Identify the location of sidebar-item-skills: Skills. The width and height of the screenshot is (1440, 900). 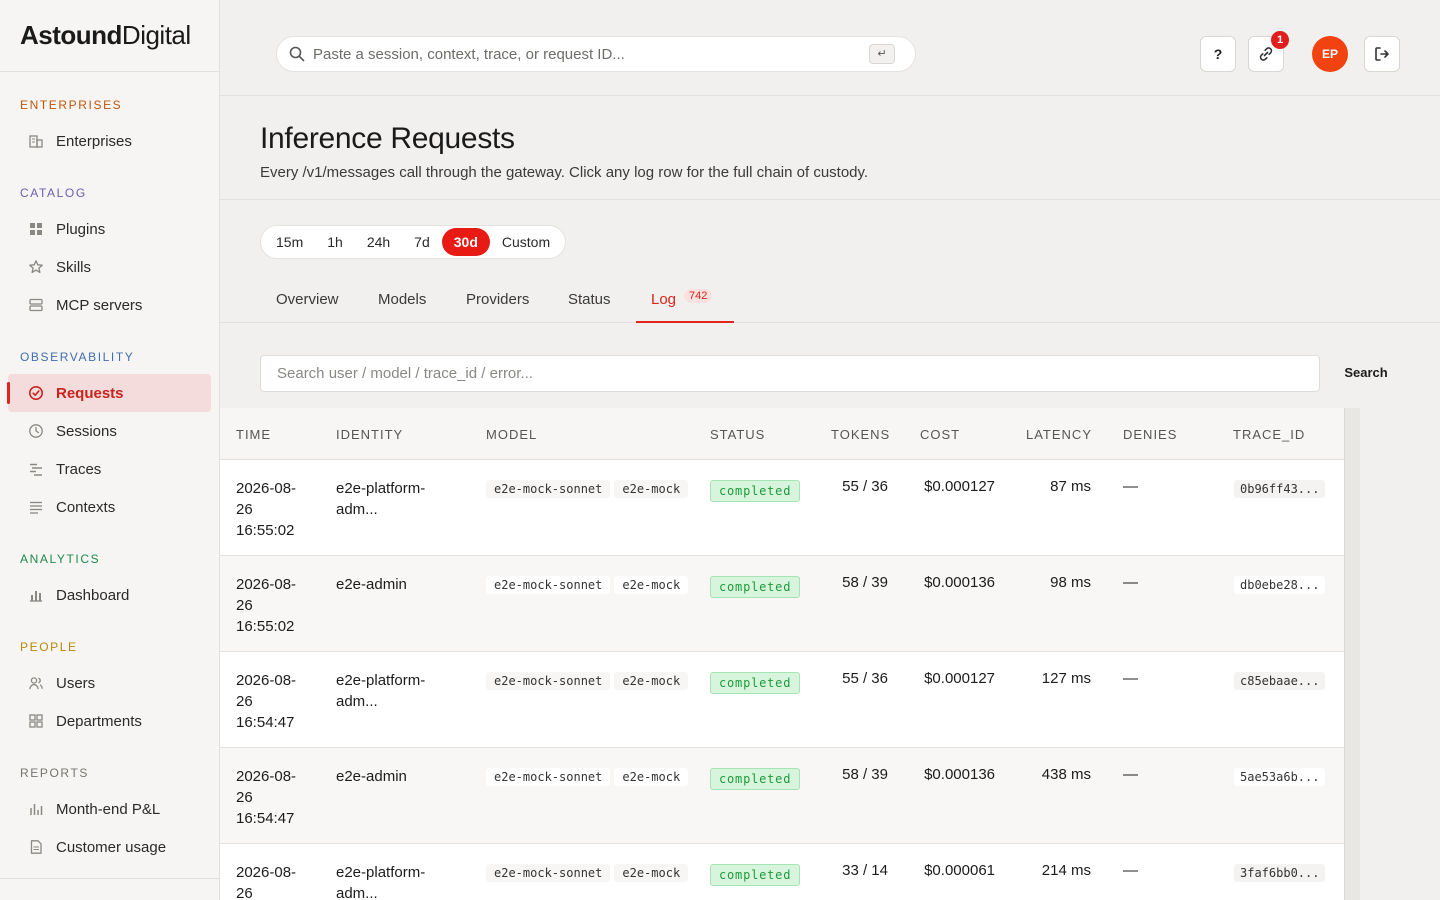
(109, 267).